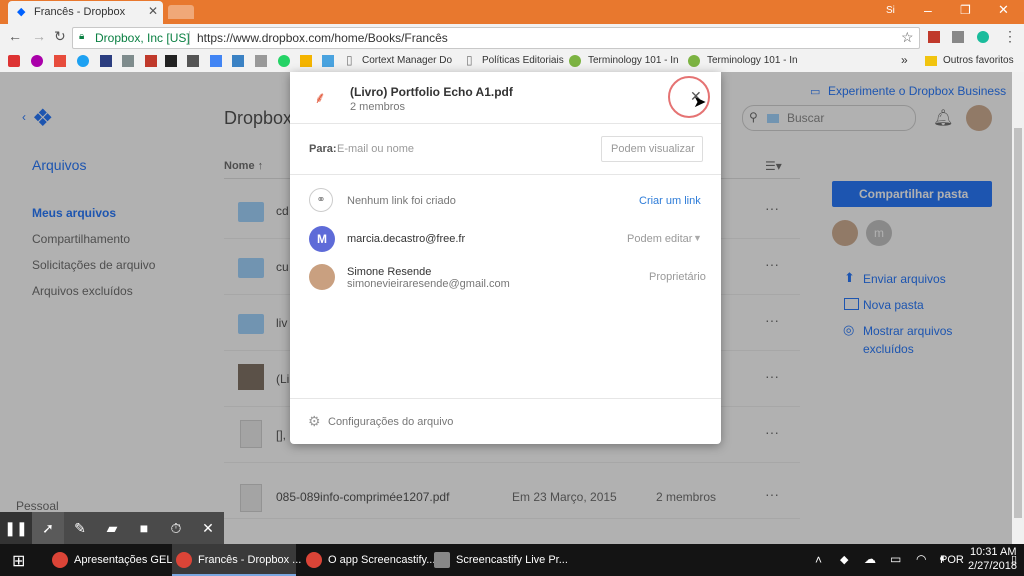  Describe the element at coordinates (431, 92) in the screenshot. I see `dialog-file-name: (Livro) Portfolio Echo A1.pdf` at that location.